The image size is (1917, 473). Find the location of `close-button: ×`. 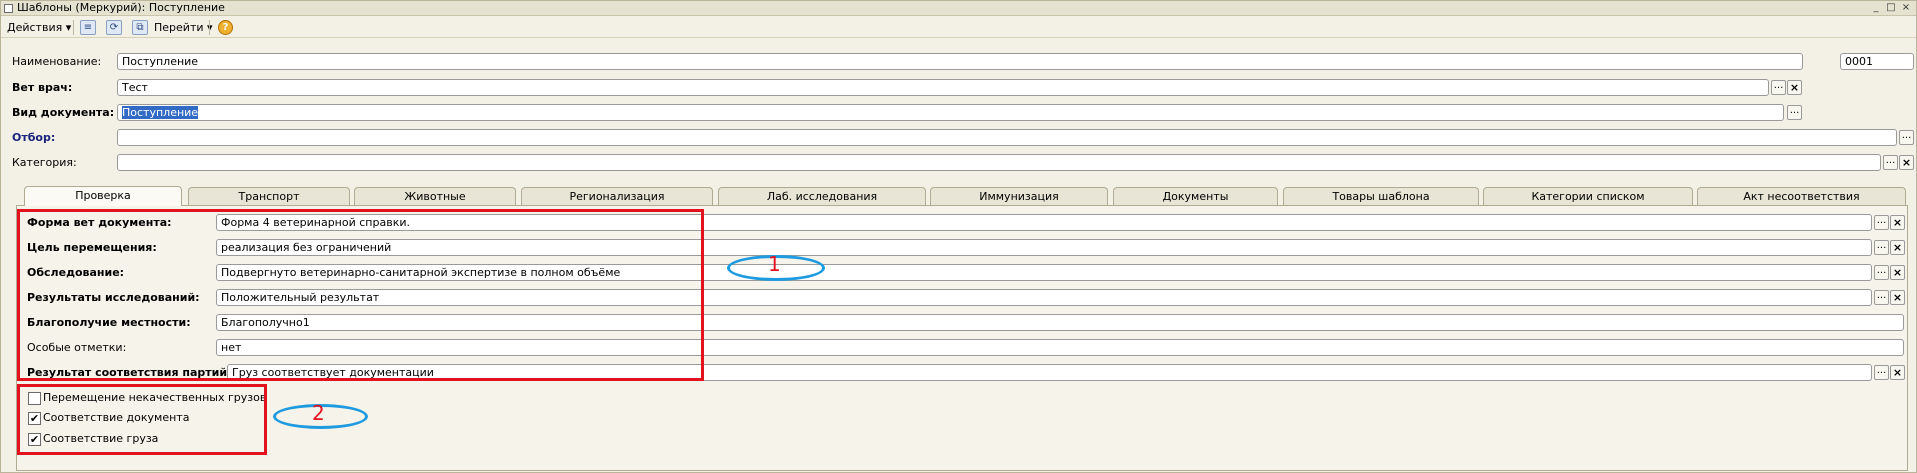

close-button: × is located at coordinates (1906, 8).